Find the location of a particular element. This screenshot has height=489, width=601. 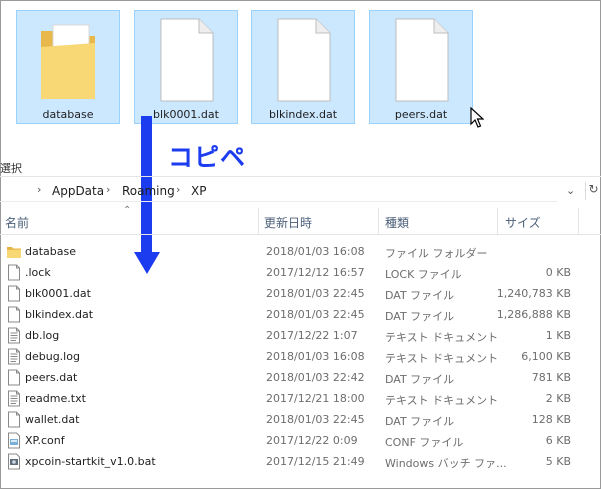

file-name: wallet.dat is located at coordinates (52, 419).